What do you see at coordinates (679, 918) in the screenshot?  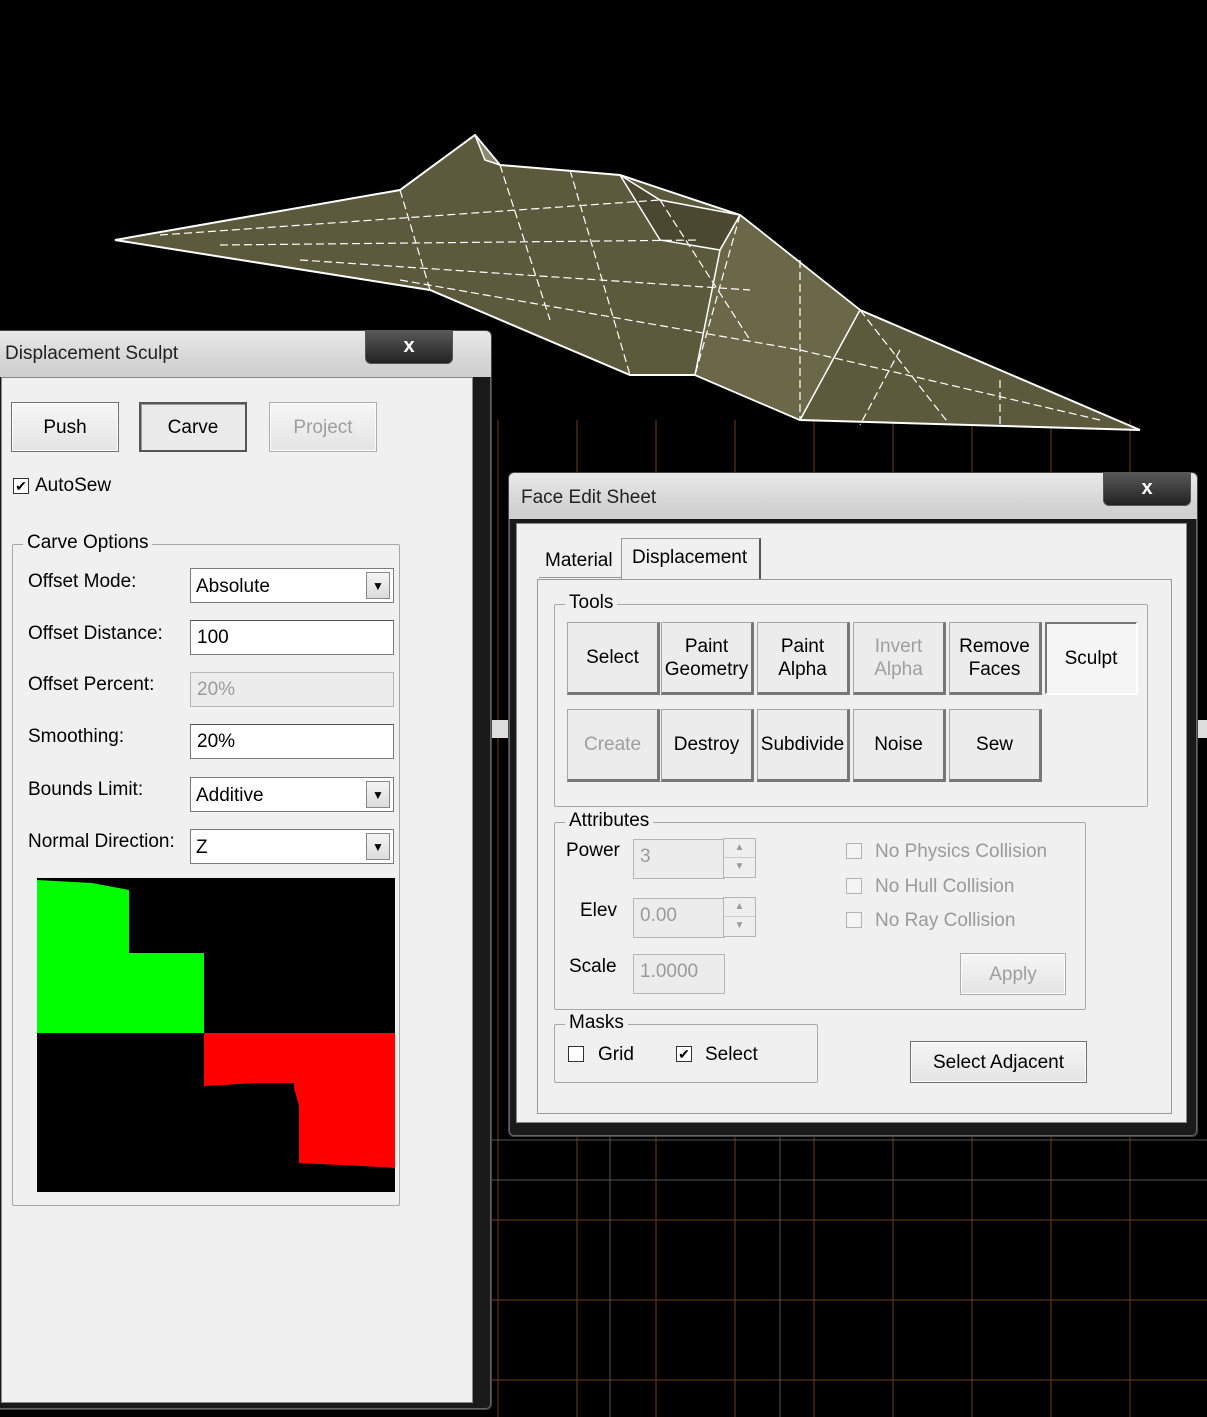 I see `elev-field: 0.00` at bounding box center [679, 918].